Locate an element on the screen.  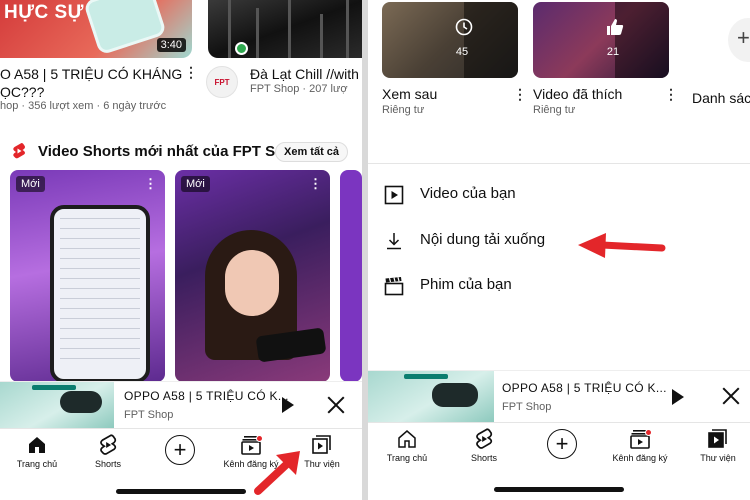
menu-your-videos: Video của bạn is located at coordinates (559, 194).